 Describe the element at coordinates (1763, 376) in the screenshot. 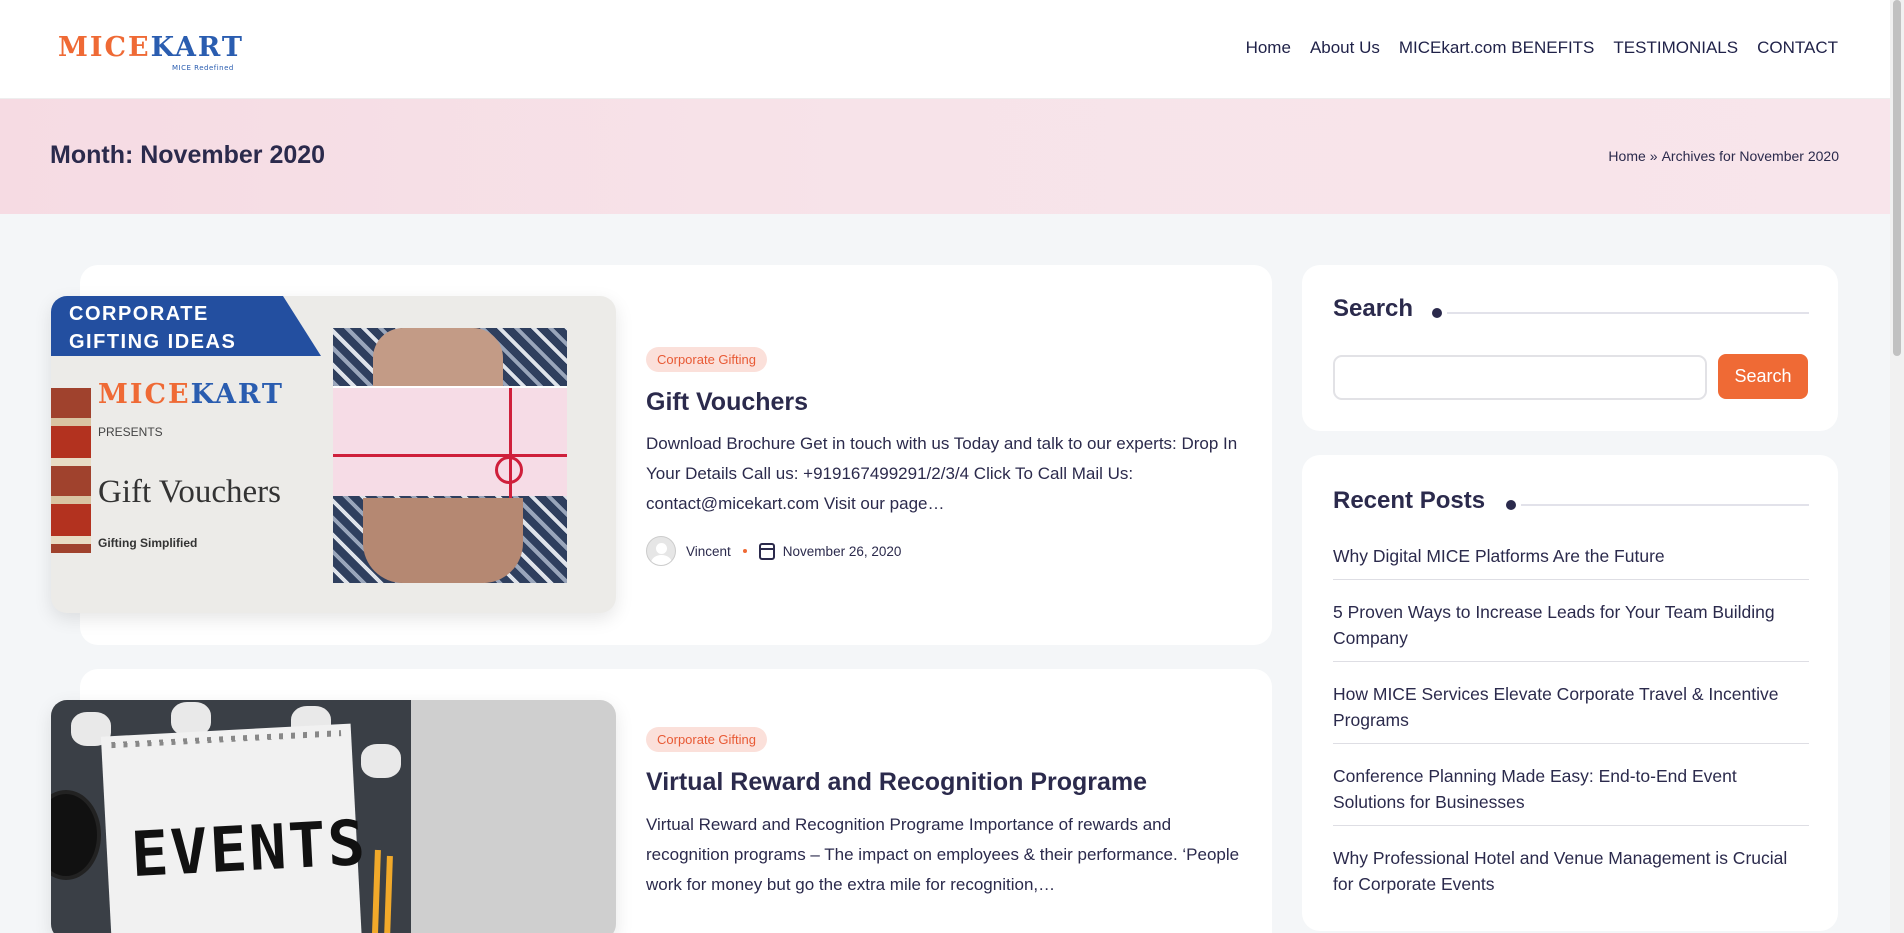

I see `search-button: Search` at that location.